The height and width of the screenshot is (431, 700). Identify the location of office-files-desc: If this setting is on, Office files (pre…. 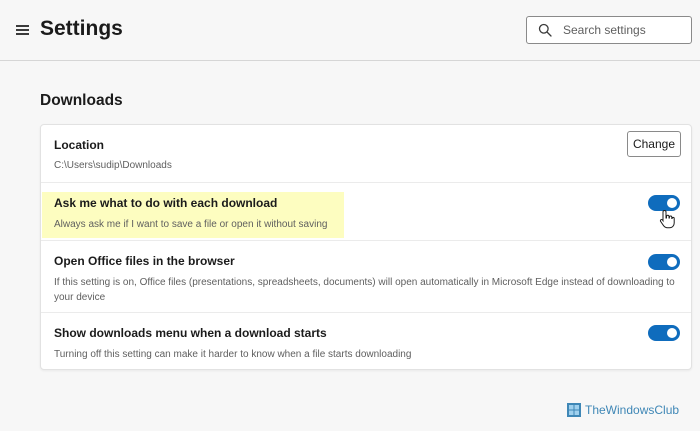
(364, 290).